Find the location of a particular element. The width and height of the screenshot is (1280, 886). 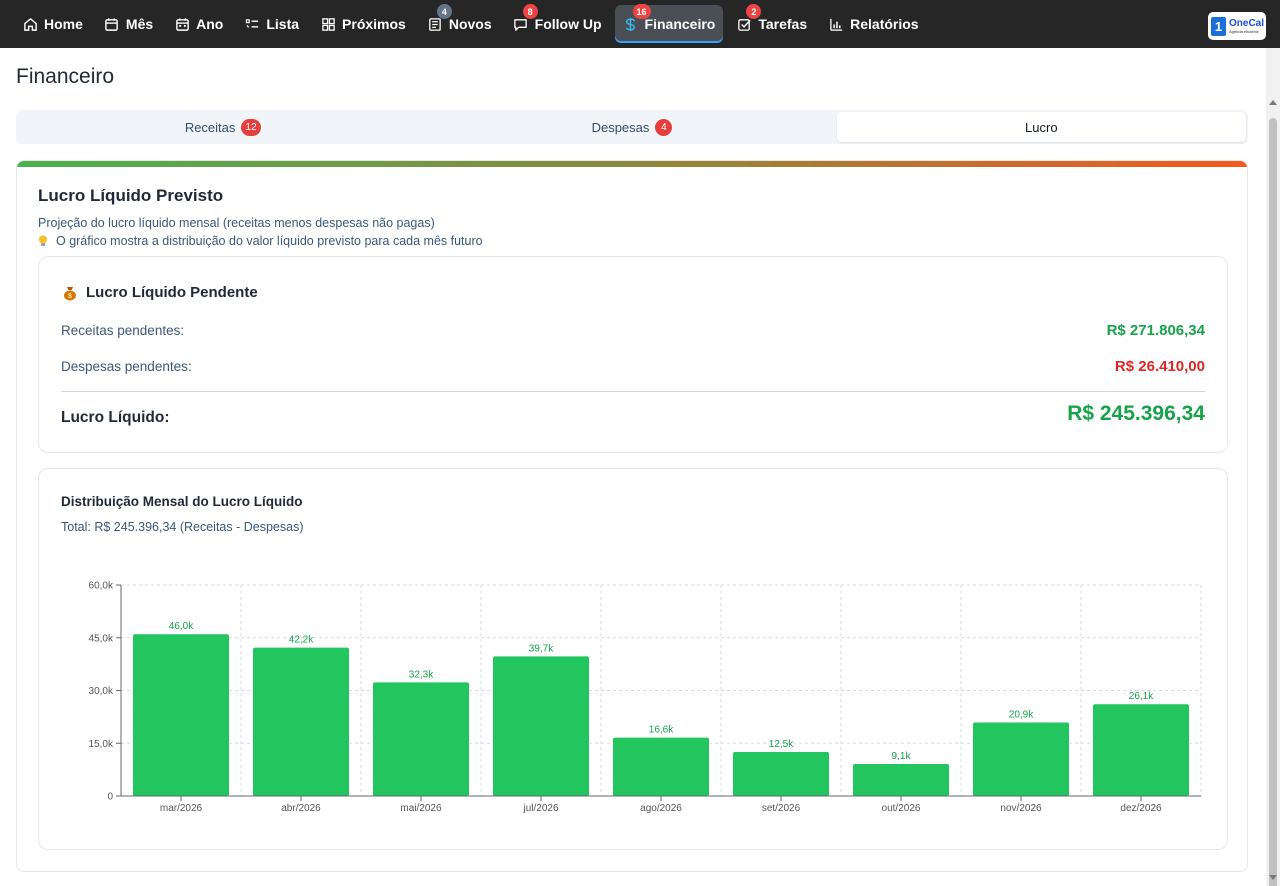

nav-item-lista: Lista is located at coordinates (271, 24).